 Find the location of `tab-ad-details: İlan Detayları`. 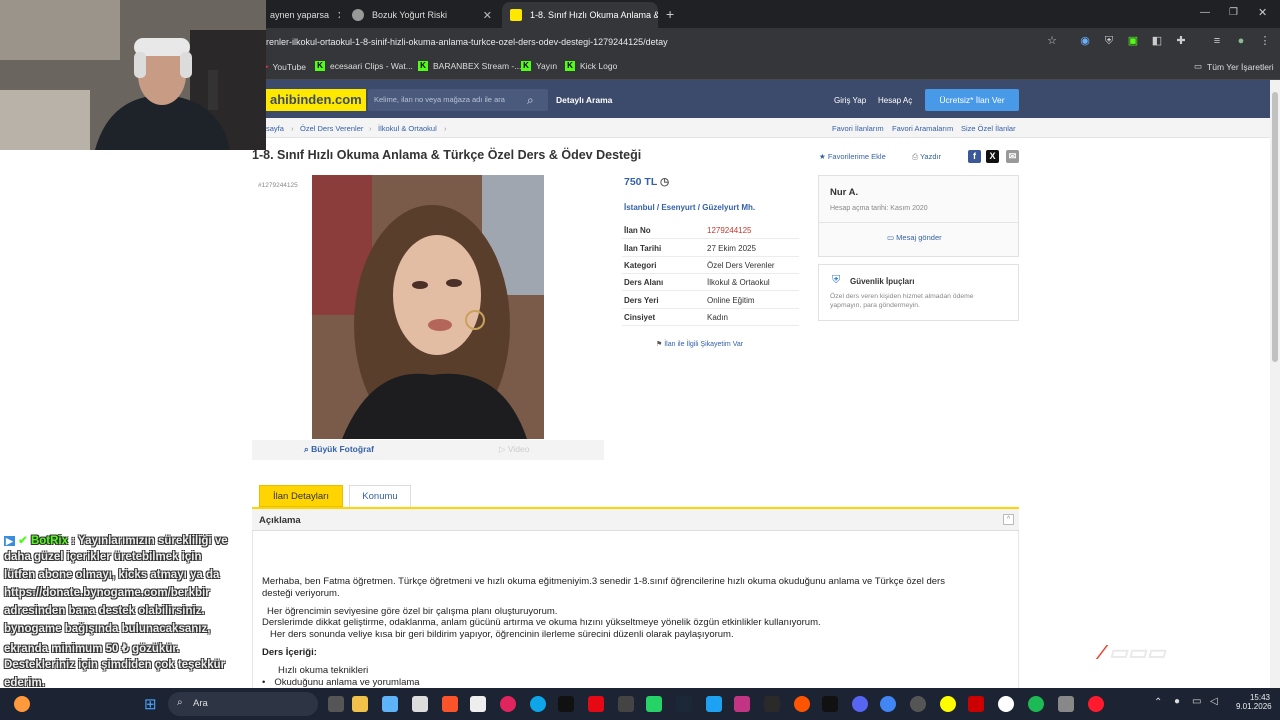

tab-ad-details: İlan Detayları is located at coordinates (301, 496).